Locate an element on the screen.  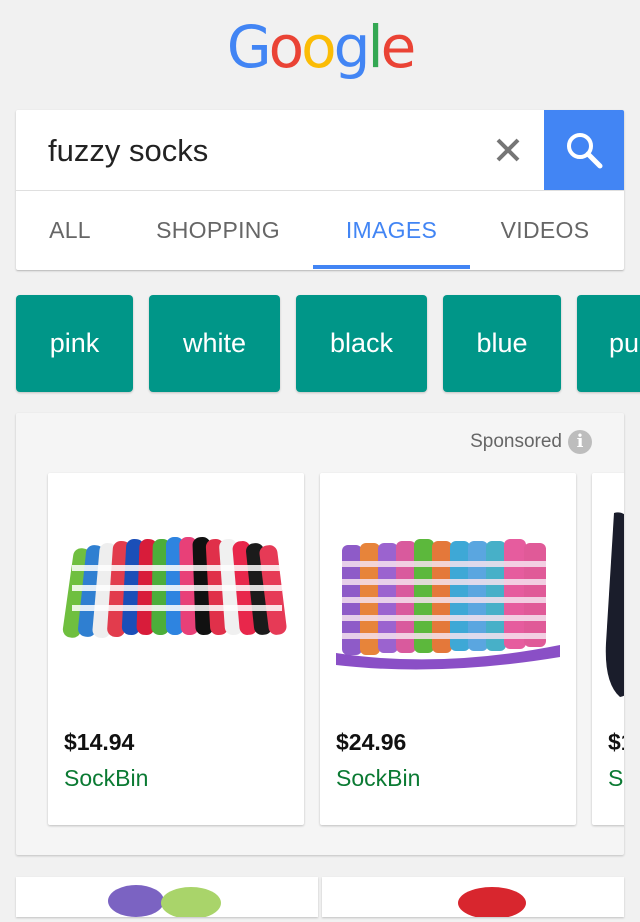
search-icon is located at coordinates (585, 151).